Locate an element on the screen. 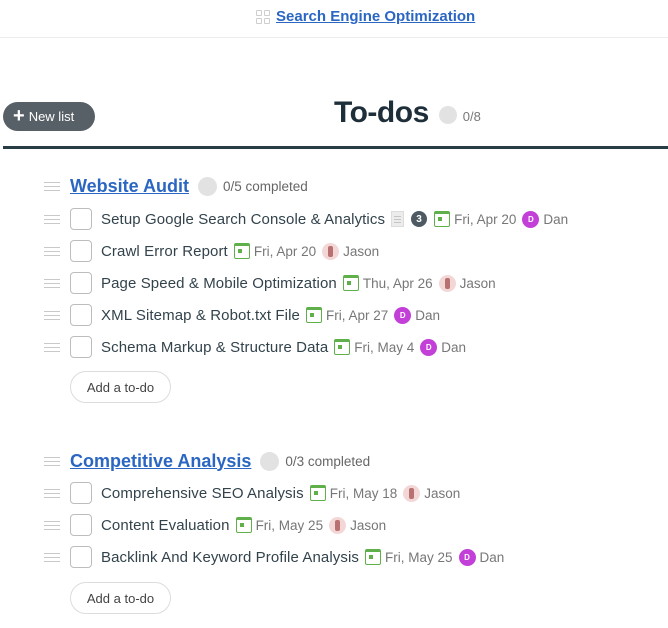  list-header: Website Audit 0/5 completed is located at coordinates (176, 186).